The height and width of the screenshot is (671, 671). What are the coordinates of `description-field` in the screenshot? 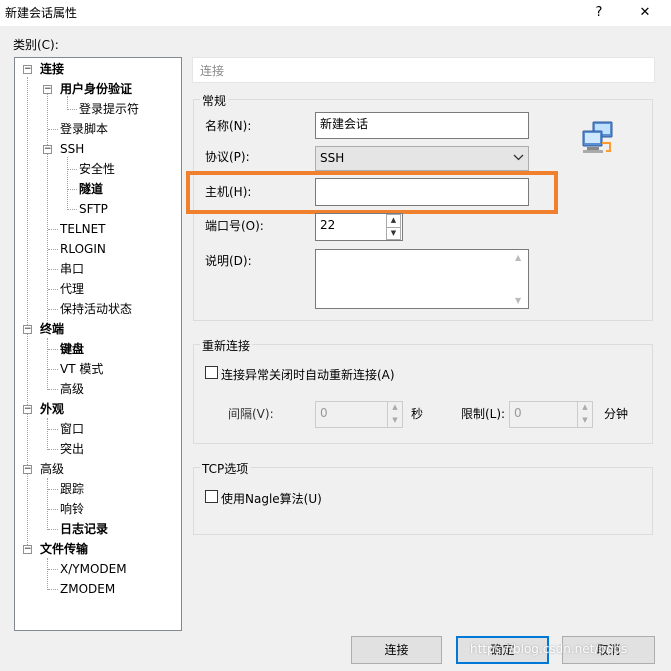 It's located at (422, 279).